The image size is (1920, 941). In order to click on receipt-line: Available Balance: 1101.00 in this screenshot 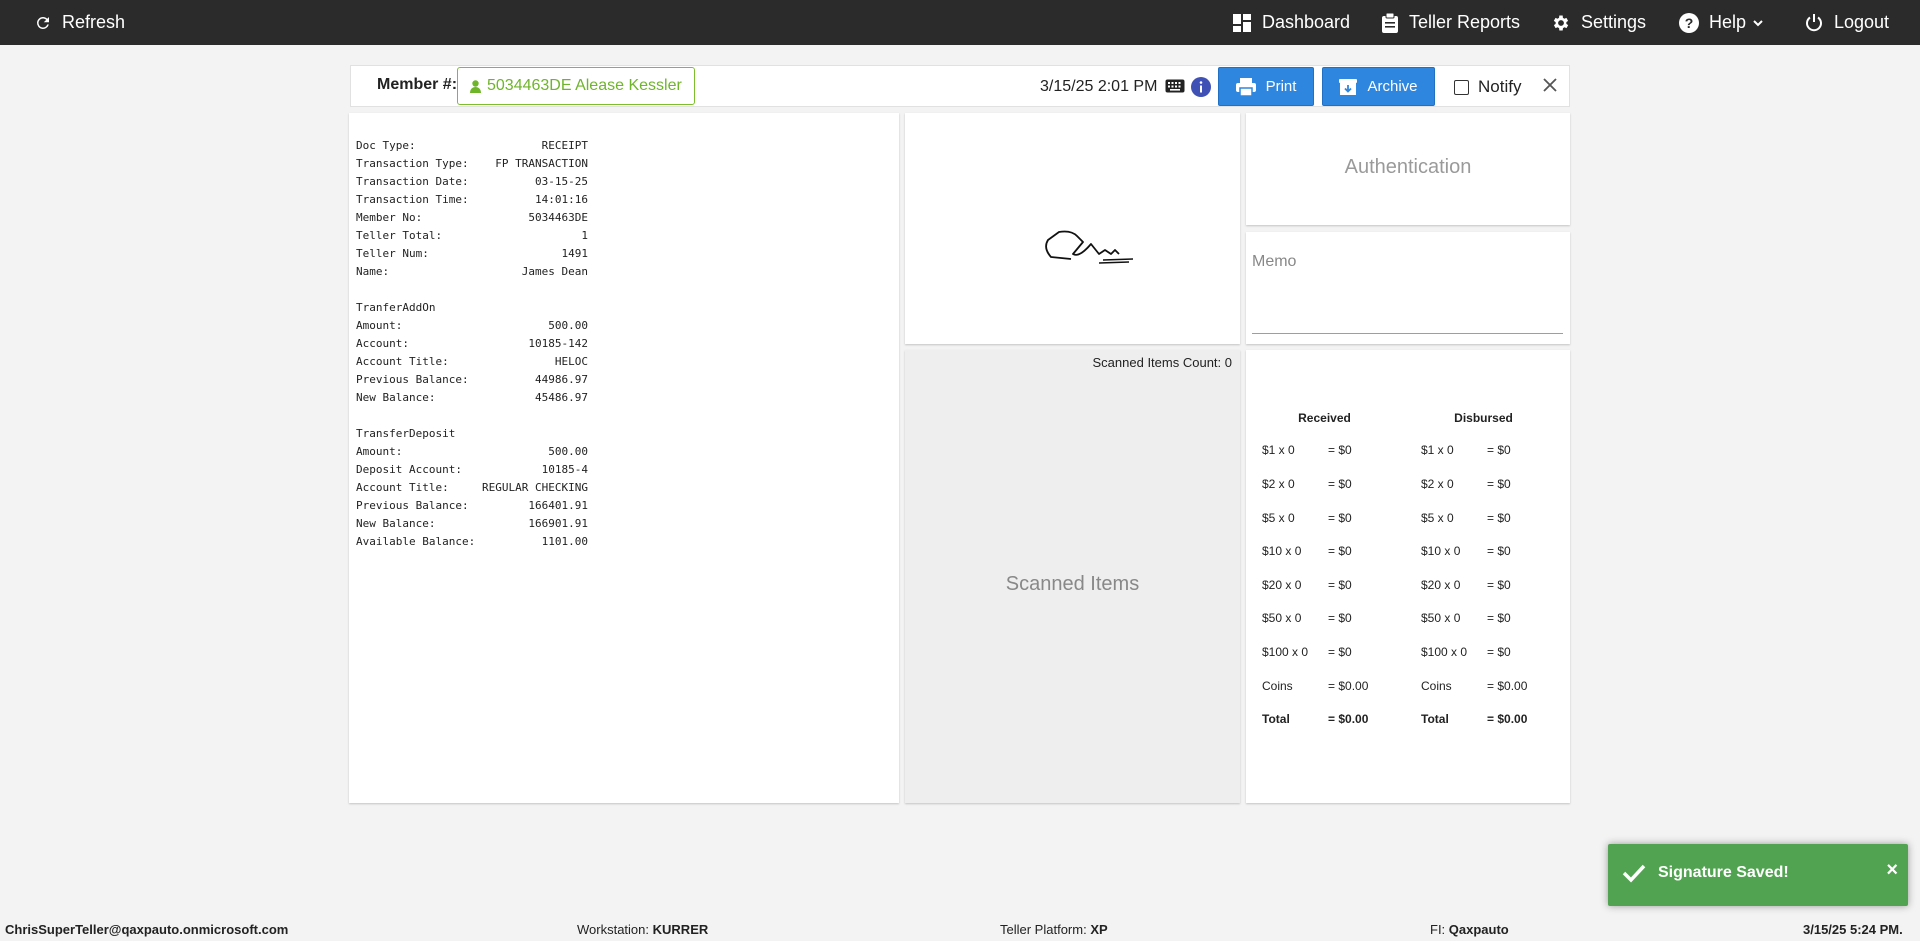, I will do `click(472, 542)`.